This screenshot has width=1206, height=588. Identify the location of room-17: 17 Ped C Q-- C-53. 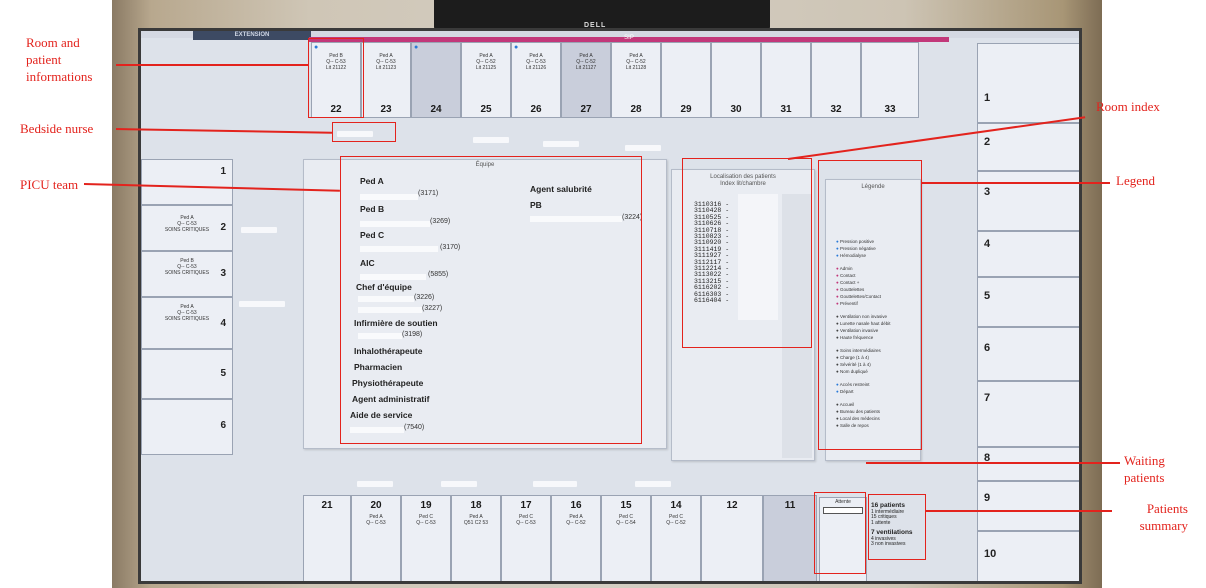
(526, 538).